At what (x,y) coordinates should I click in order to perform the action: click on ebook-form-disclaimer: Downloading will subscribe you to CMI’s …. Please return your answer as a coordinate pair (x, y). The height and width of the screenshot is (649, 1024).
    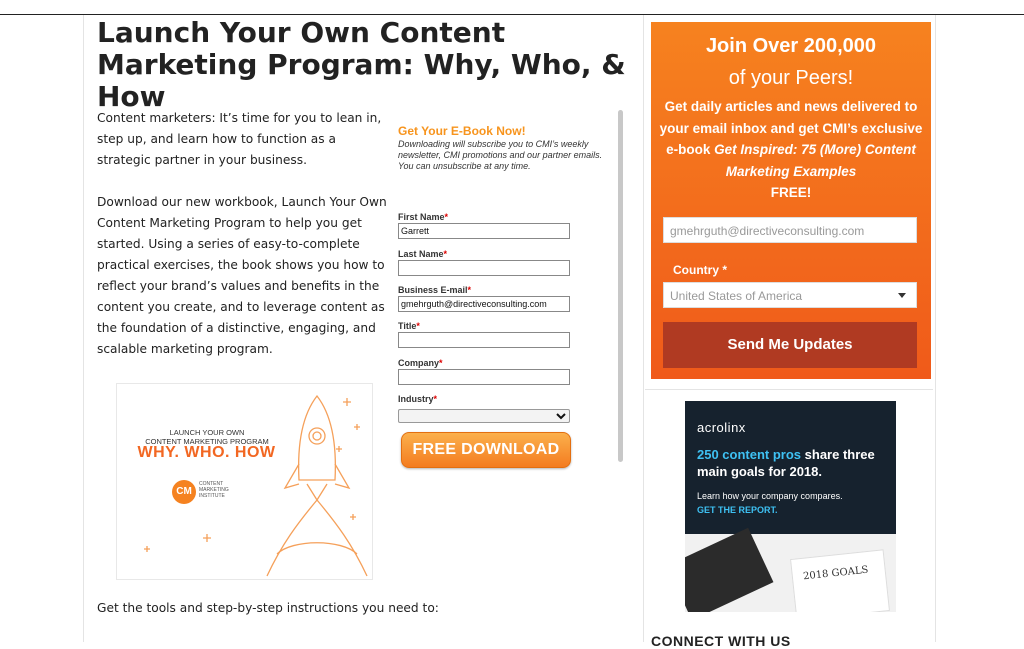
    Looking at the image, I should click on (500, 155).